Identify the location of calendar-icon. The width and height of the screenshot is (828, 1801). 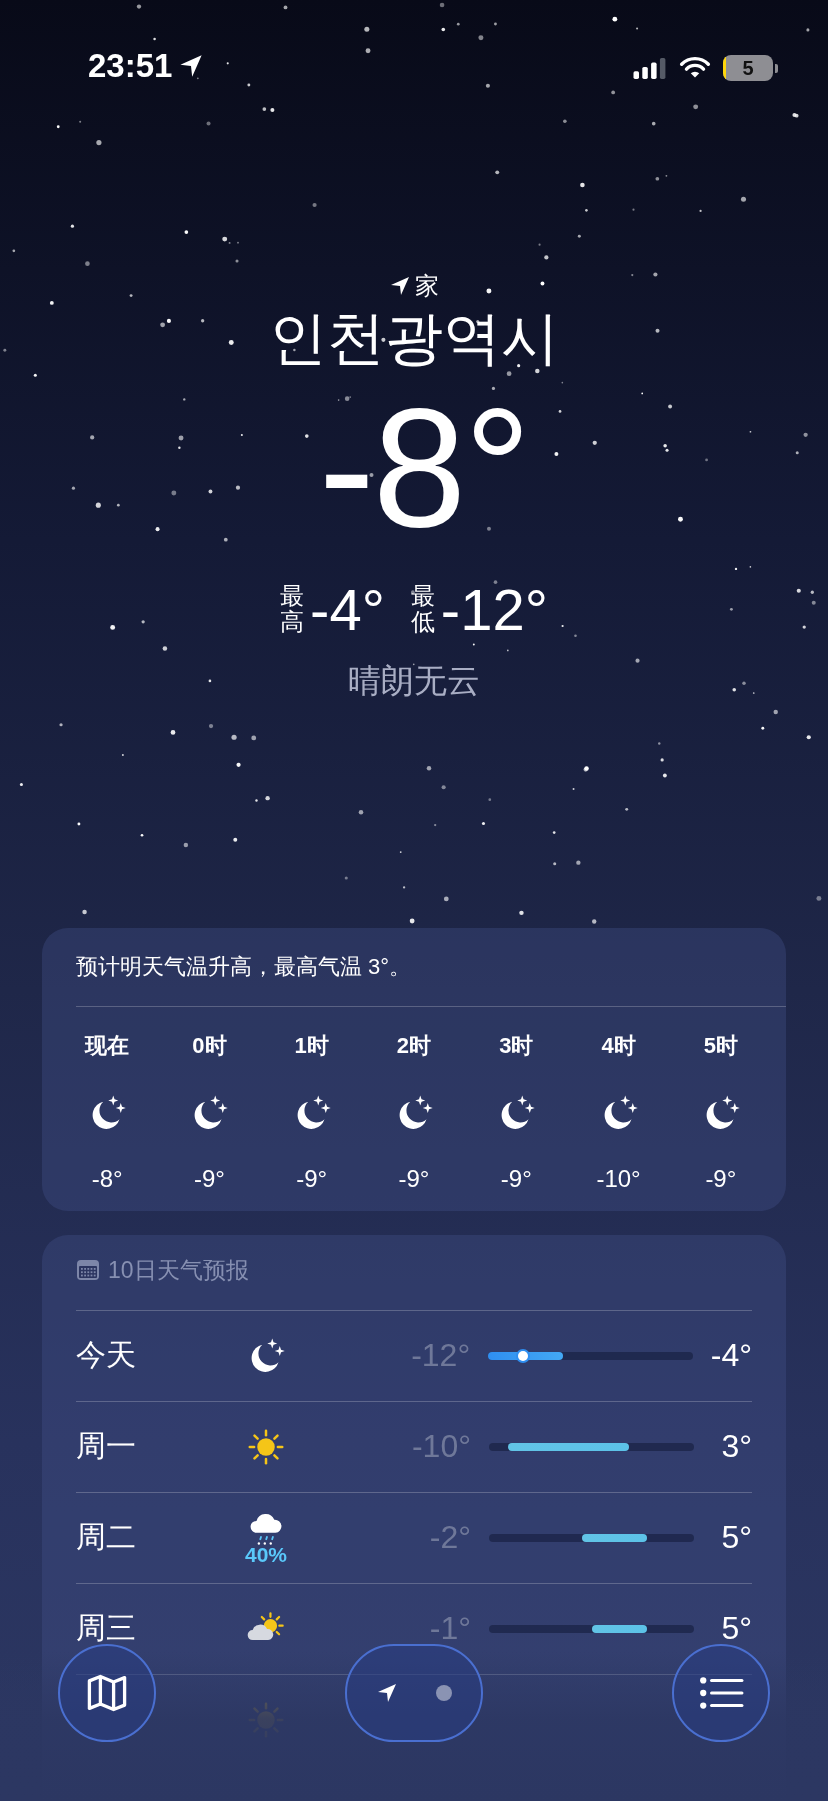
(88, 1270).